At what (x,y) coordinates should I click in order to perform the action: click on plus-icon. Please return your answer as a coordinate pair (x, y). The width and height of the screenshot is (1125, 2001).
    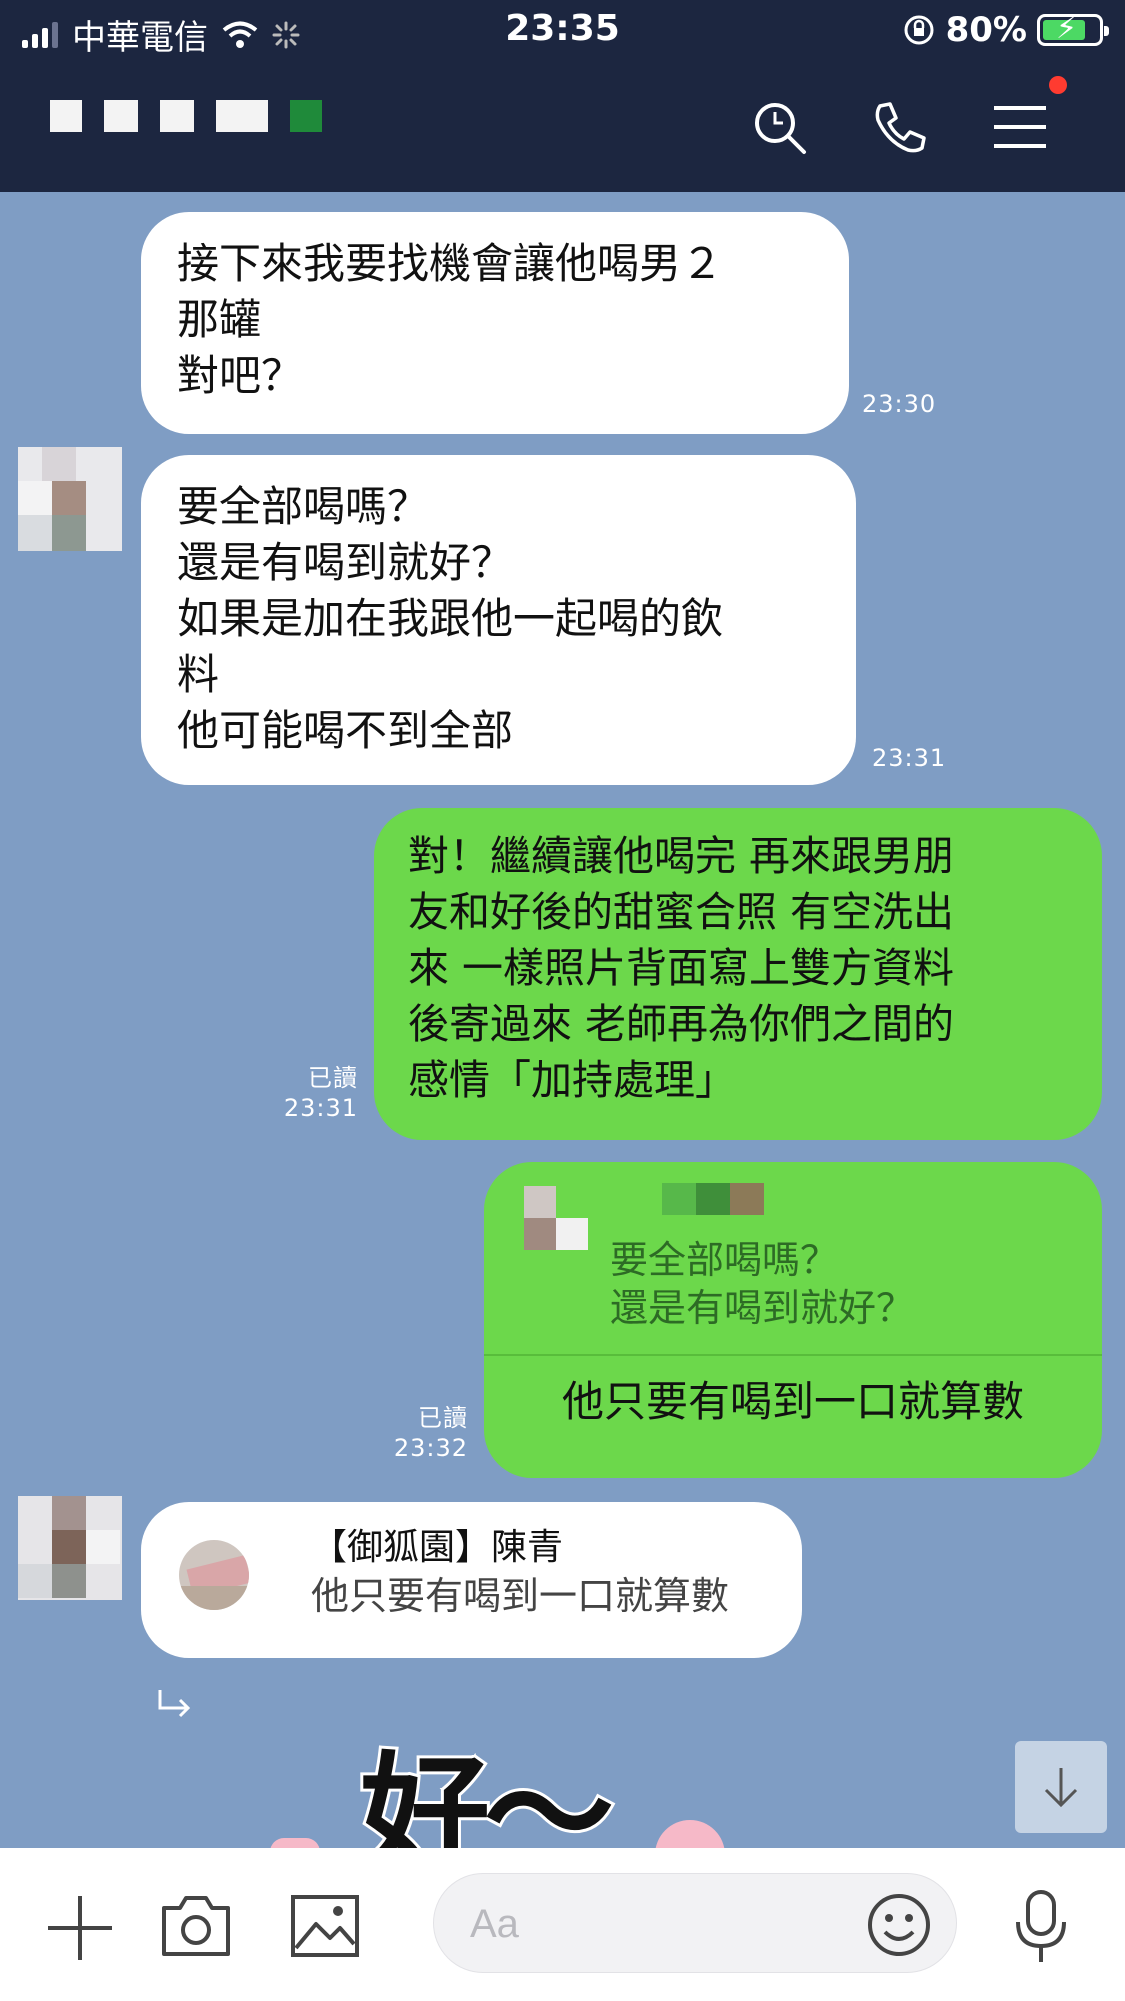
    Looking at the image, I should click on (80, 1928).